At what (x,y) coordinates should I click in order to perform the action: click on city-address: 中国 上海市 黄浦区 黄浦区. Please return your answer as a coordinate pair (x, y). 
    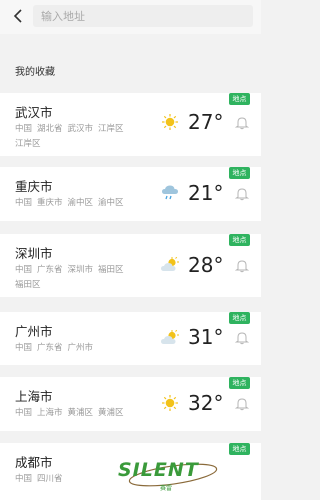
    Looking at the image, I should click on (82, 413).